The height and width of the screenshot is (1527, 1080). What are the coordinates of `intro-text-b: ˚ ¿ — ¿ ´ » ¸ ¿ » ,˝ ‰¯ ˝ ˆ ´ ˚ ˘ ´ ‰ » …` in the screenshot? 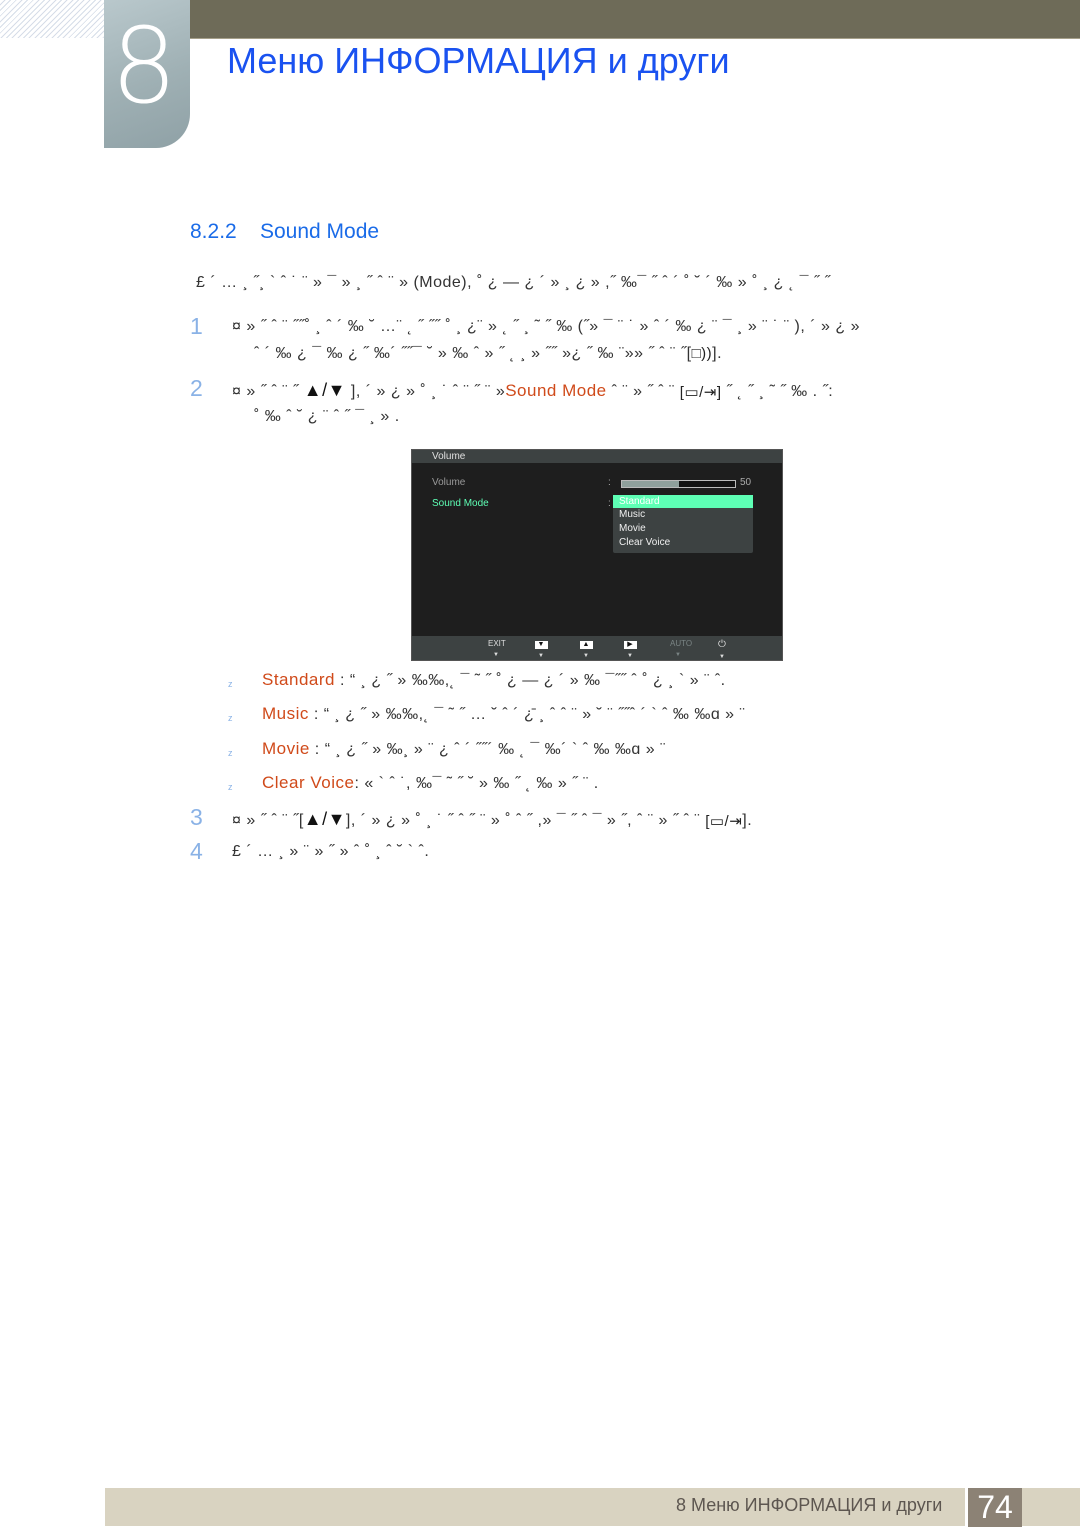 It's located at (654, 282).